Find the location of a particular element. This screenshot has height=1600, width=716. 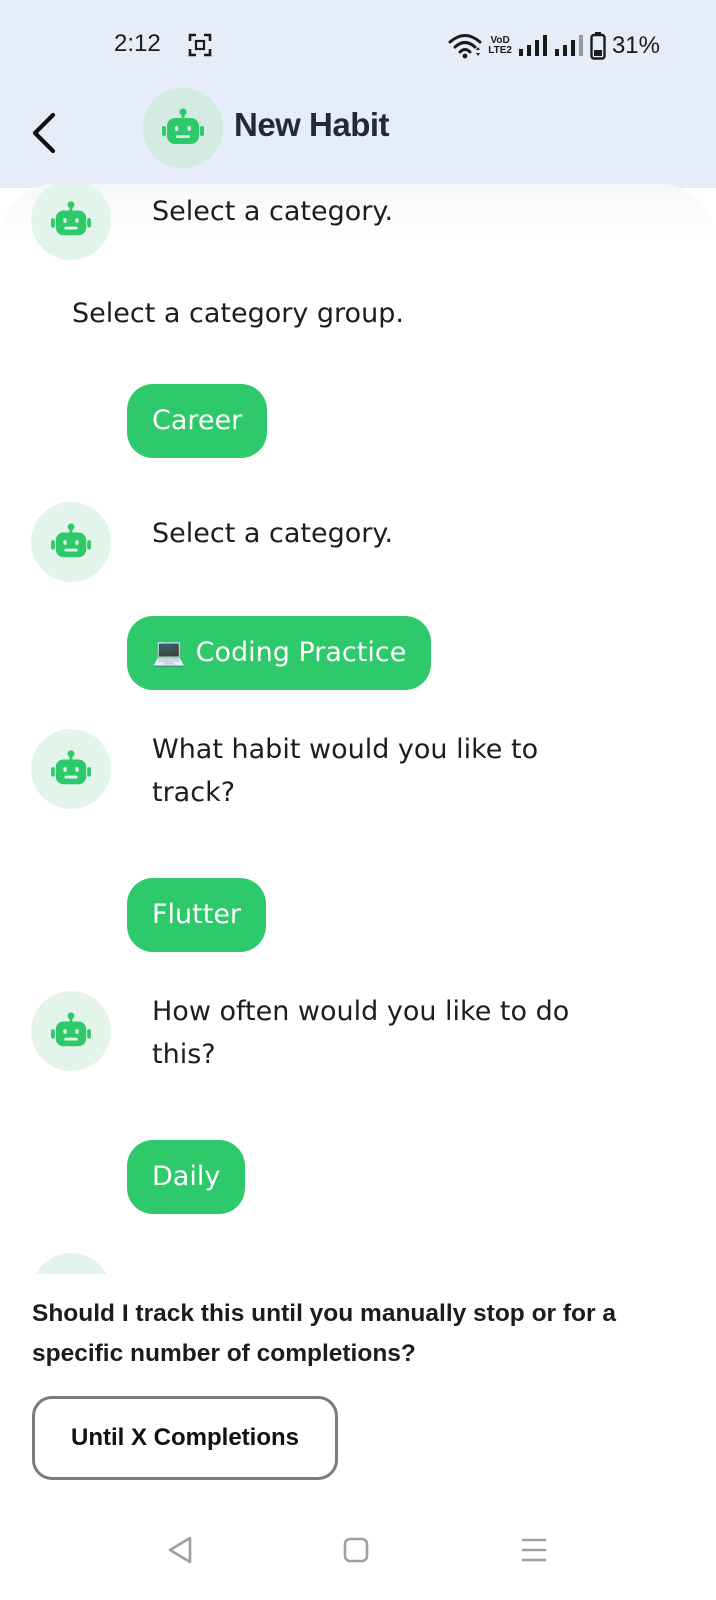

option-button-label: Until X Completions is located at coordinates (185, 1437).